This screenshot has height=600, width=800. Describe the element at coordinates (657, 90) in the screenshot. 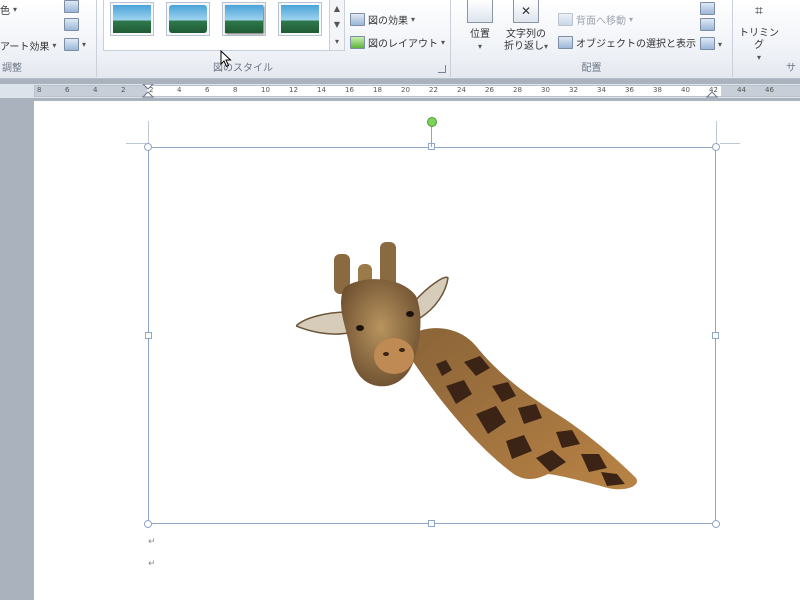

I see `ruler-tick-label: 38` at that location.